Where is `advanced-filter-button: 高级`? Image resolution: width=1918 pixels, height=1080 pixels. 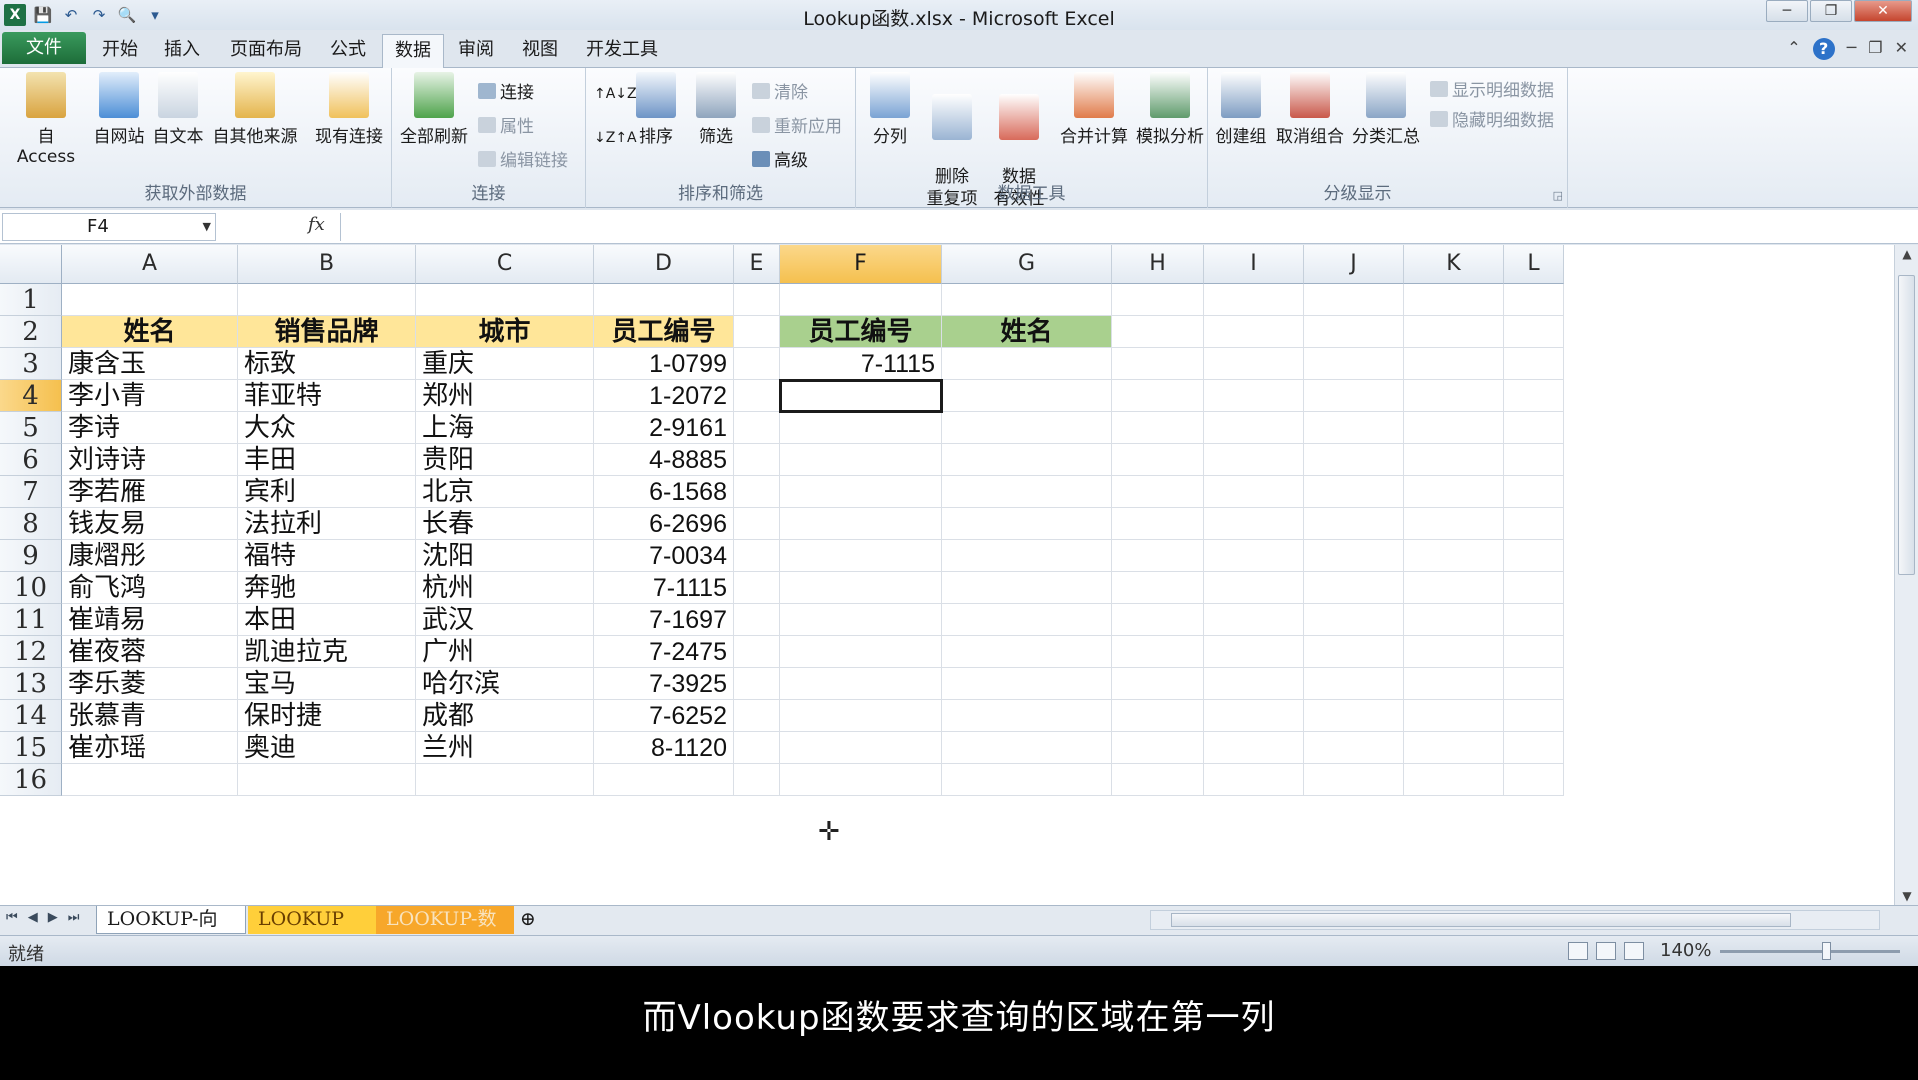 advanced-filter-button: 高级 is located at coordinates (780, 158).